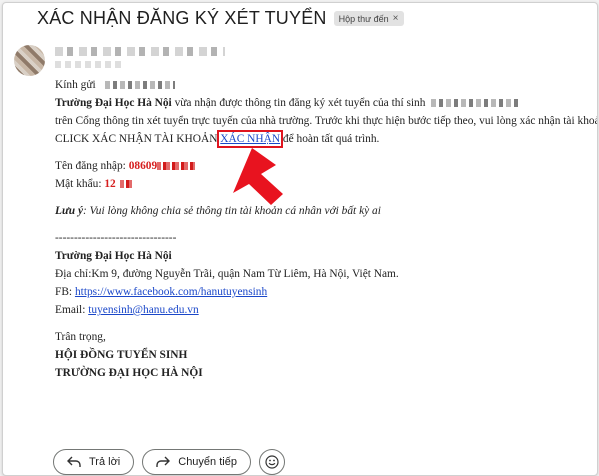 The image size is (599, 476). Describe the element at coordinates (325, 166) in the screenshot. I see `username-line: Tên đăng nhập: 08609` at that location.